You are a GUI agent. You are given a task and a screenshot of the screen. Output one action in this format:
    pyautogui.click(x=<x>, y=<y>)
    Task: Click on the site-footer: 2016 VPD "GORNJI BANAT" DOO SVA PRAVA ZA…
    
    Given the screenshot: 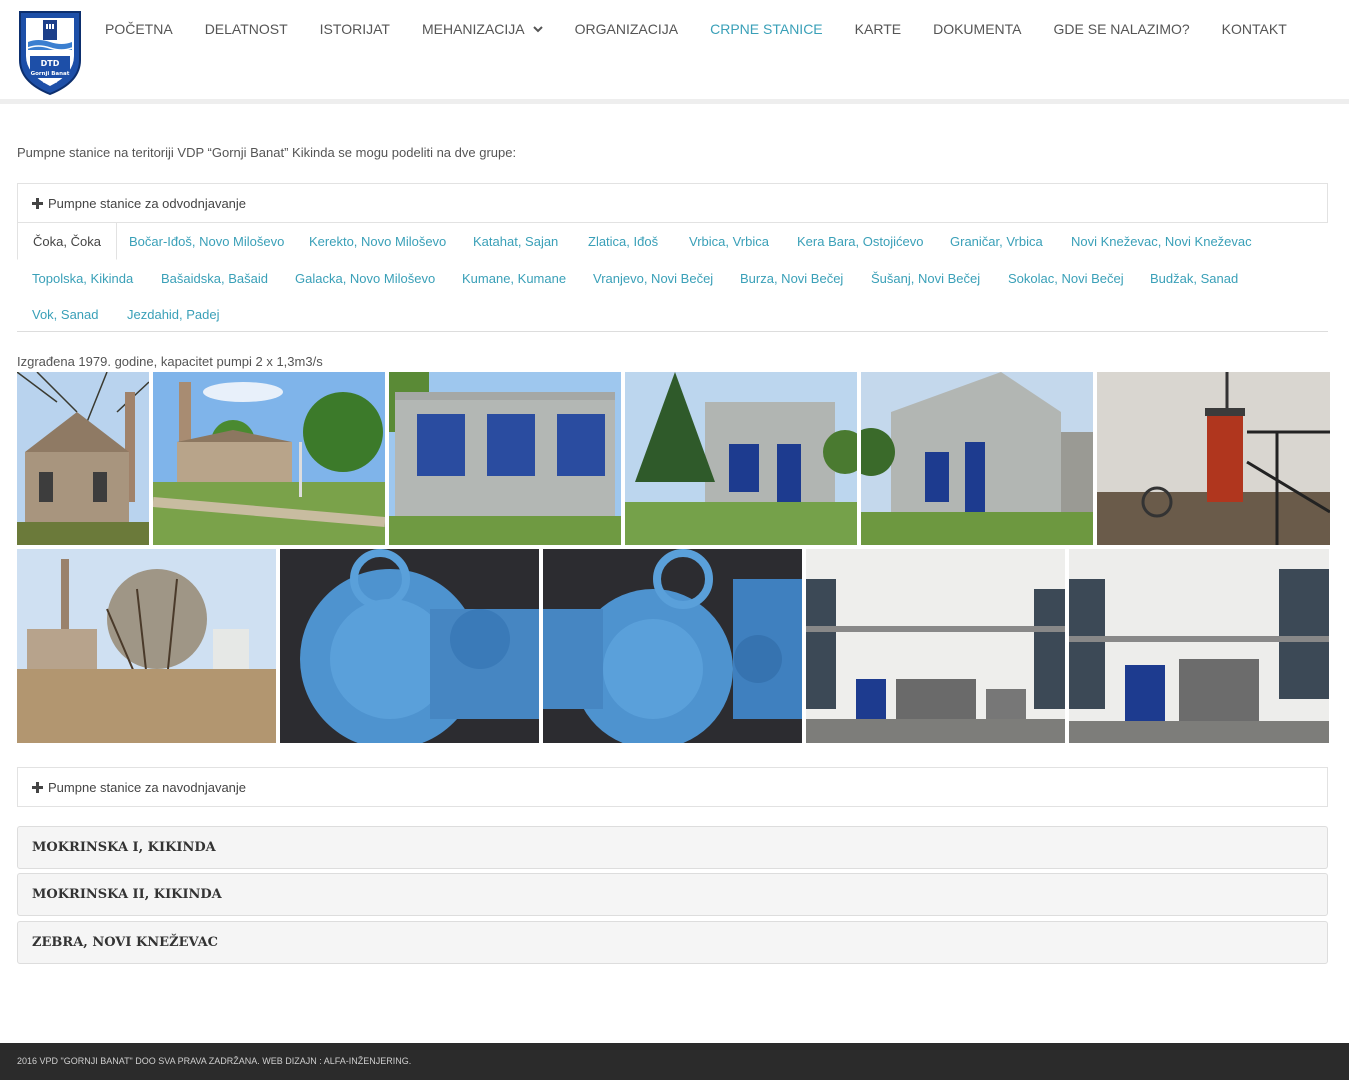 What is the action you would take?
    pyautogui.click(x=674, y=1061)
    